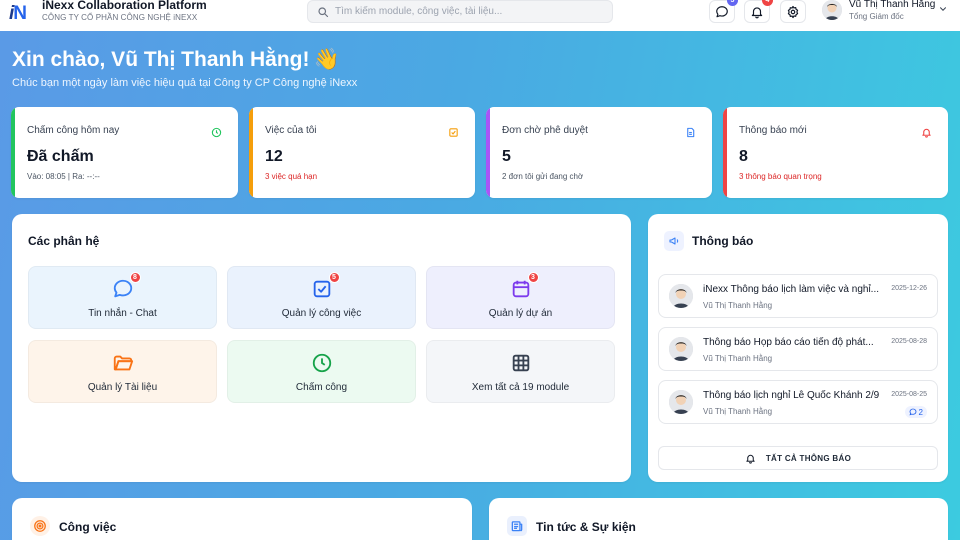 The height and width of the screenshot is (540, 960). I want to click on module-label: Quản lý công việc, so click(321, 313).